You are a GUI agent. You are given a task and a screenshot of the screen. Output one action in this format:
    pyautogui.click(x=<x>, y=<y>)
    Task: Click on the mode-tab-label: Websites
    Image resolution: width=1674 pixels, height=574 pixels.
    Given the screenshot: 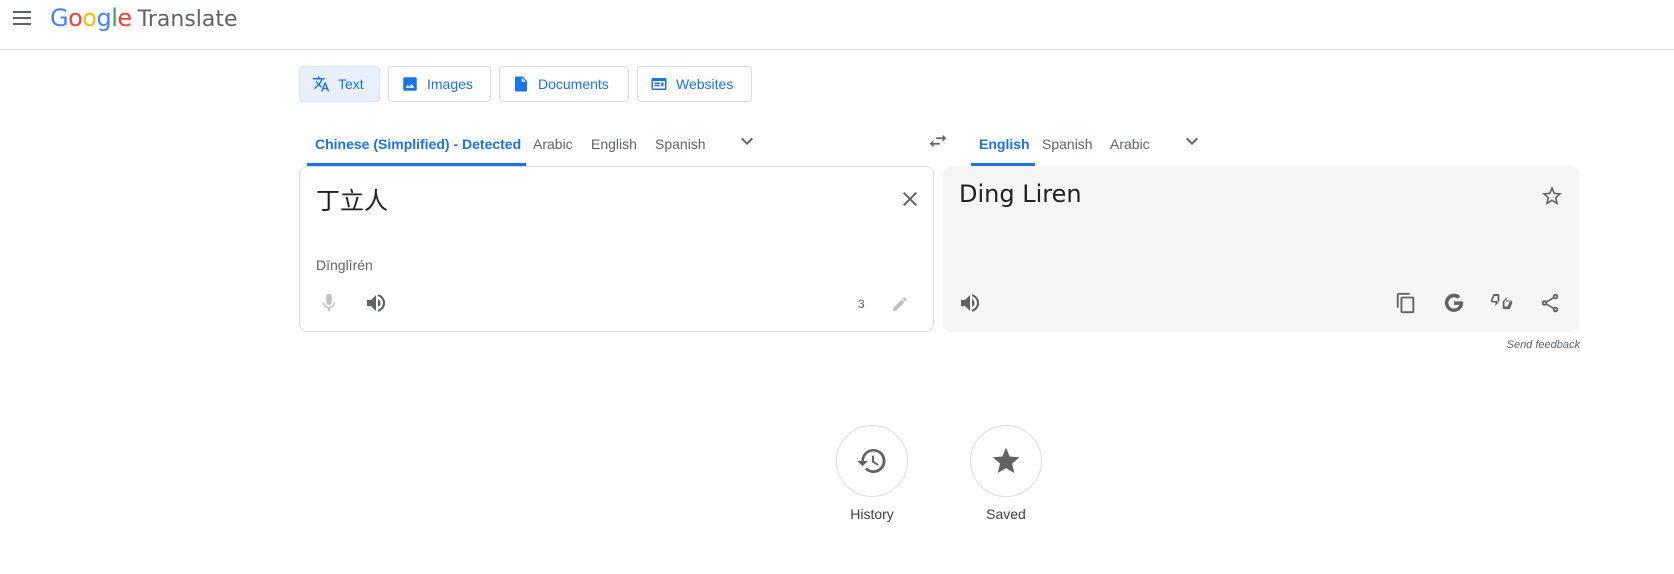 What is the action you would take?
    pyautogui.click(x=705, y=84)
    